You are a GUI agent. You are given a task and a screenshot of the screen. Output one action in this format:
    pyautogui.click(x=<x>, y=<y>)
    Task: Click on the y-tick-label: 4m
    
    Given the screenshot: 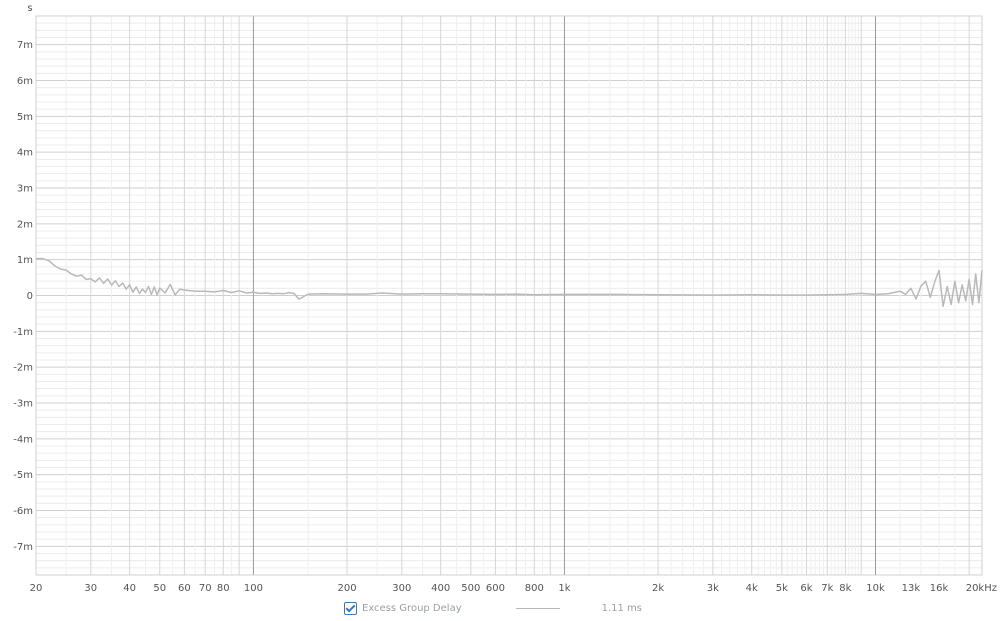 What is the action you would take?
    pyautogui.click(x=25, y=153)
    